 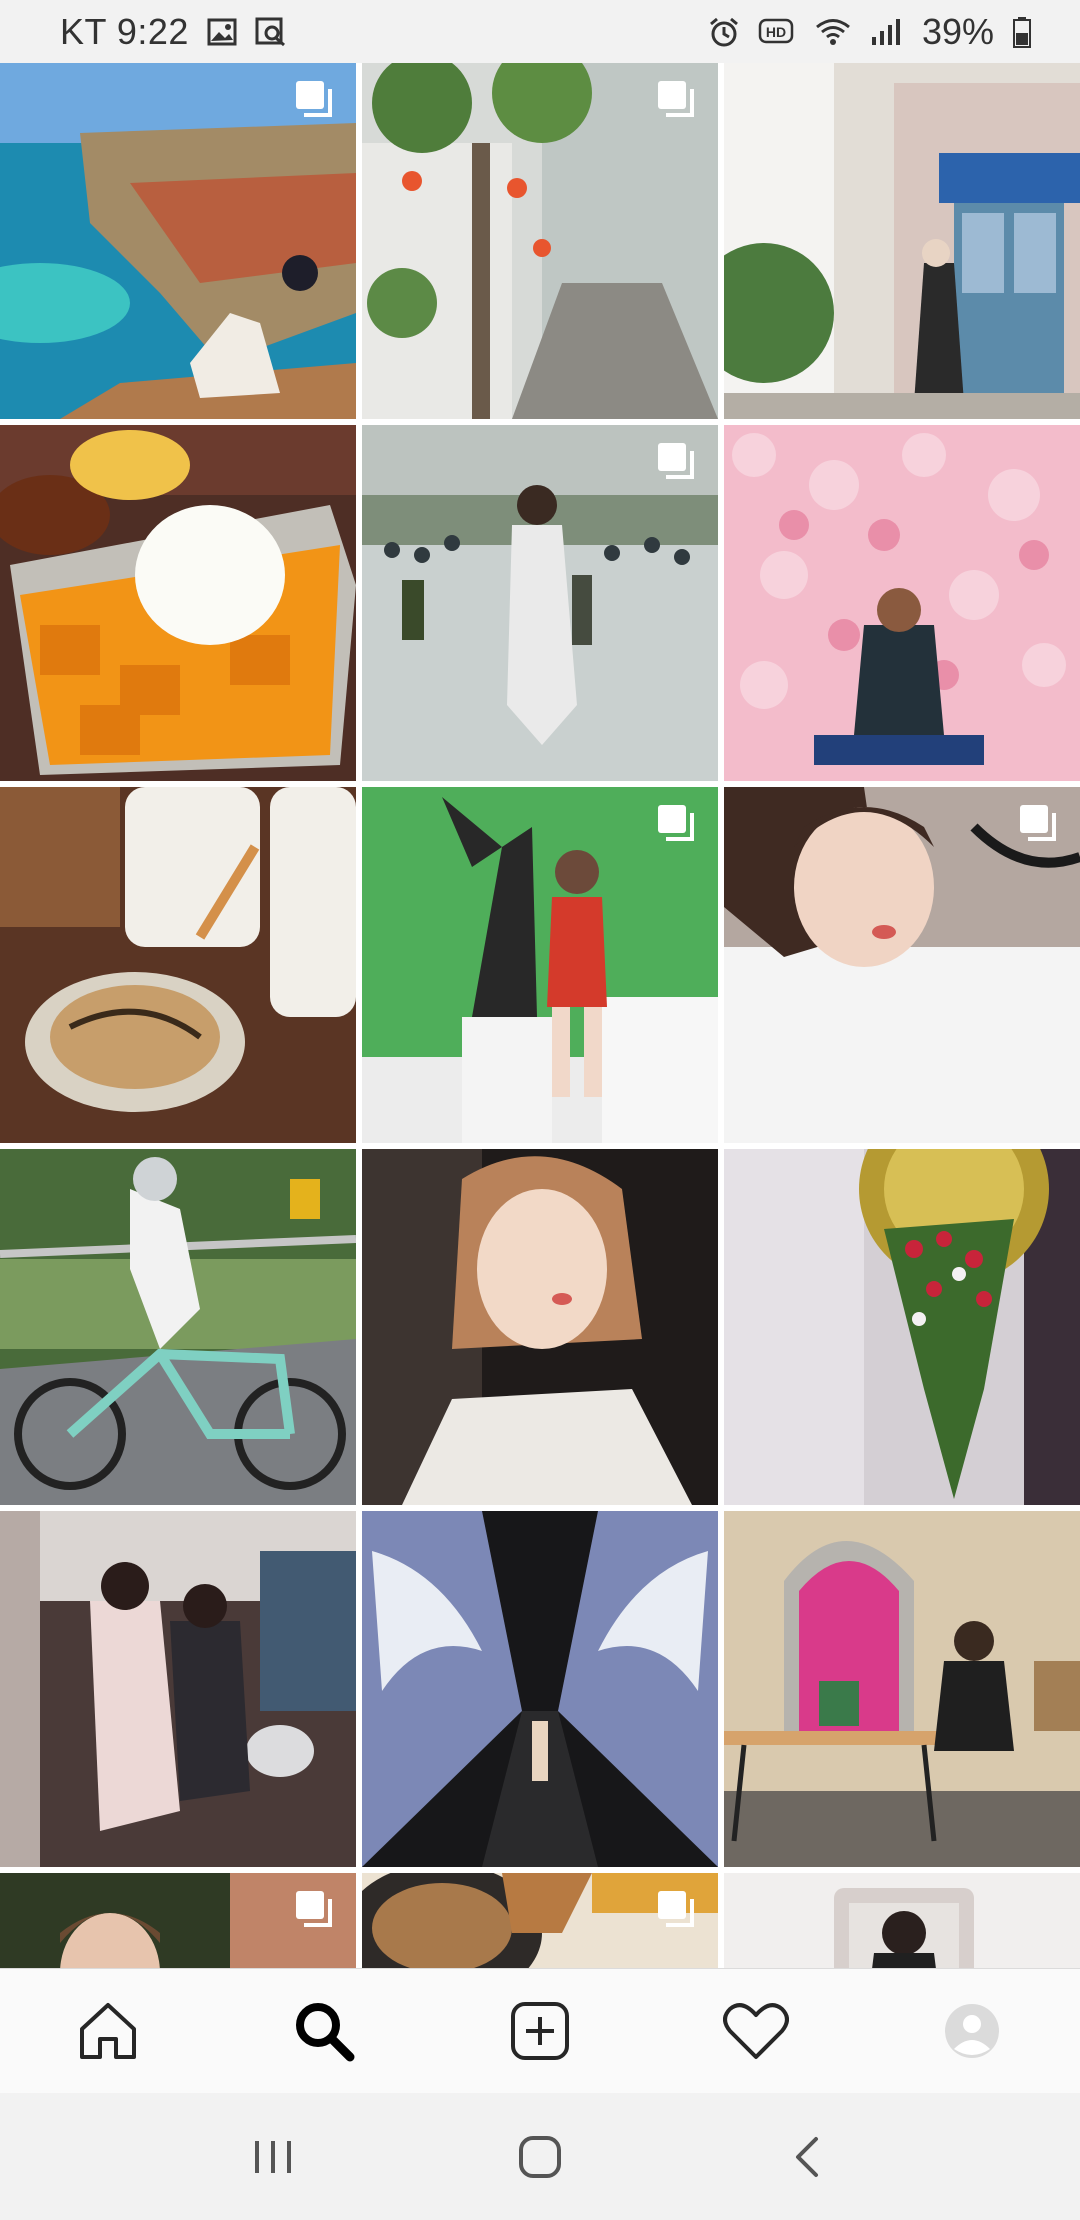 I want to click on hanging-flowers-photo, so click(x=902, y=1327).